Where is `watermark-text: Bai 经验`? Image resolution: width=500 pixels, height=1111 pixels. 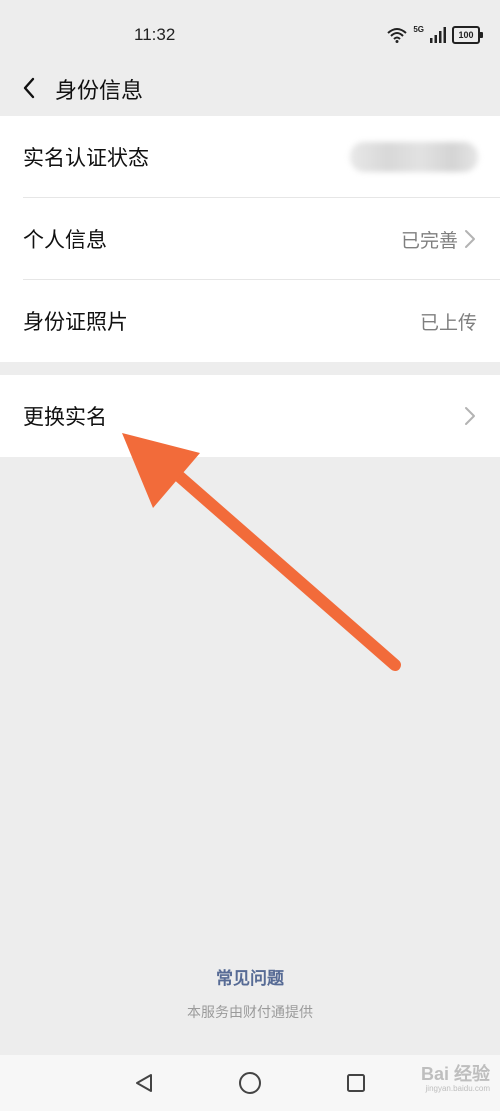 watermark-text: Bai 经验 is located at coordinates (455, 1074).